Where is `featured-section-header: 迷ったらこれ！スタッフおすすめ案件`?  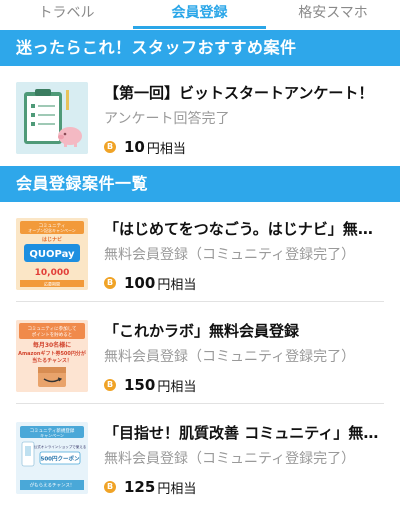
featured-section-header: 迷ったらこれ！スタッフおすすめ案件 is located at coordinates (200, 48).